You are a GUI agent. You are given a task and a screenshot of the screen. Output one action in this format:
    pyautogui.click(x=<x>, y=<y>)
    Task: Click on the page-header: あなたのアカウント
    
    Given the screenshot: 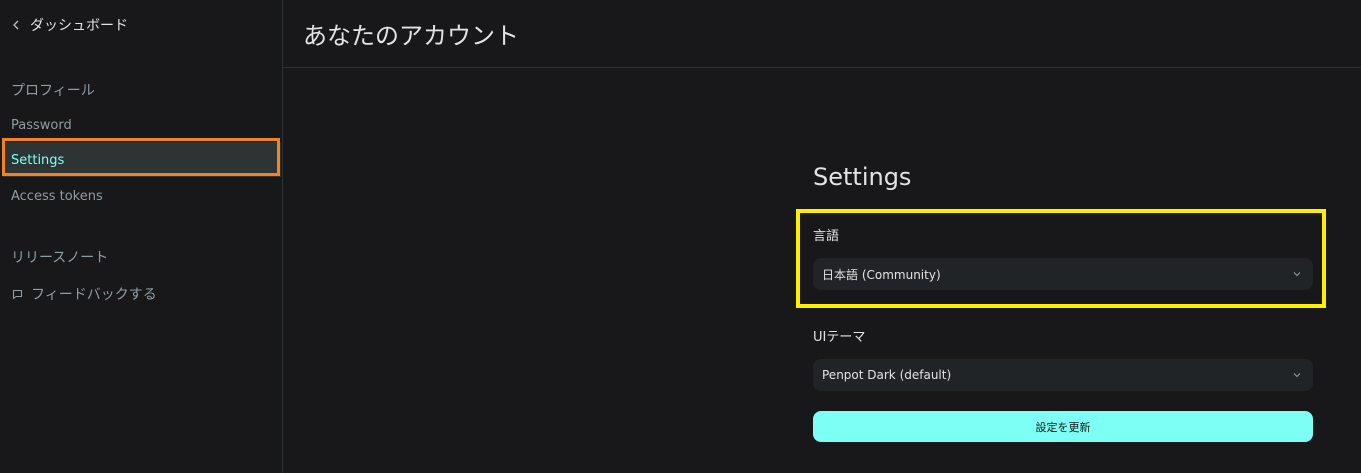 What is the action you would take?
    pyautogui.click(x=822, y=34)
    